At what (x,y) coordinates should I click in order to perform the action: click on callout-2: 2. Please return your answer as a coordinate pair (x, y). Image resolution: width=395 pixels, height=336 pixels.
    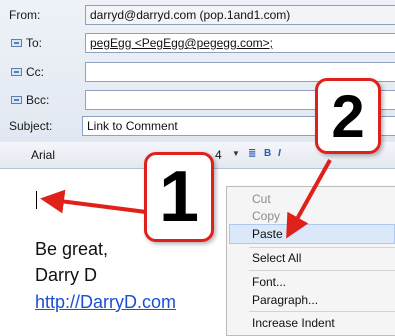
    Looking at the image, I should click on (348, 116).